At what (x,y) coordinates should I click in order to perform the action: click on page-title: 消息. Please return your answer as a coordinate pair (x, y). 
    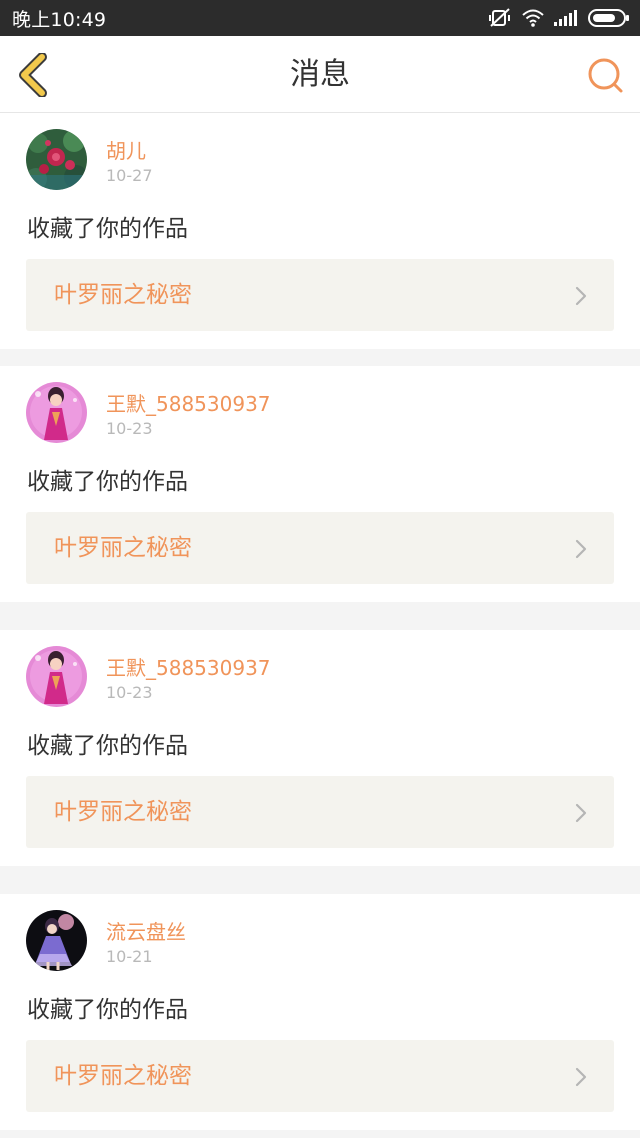
    Looking at the image, I should click on (320, 74).